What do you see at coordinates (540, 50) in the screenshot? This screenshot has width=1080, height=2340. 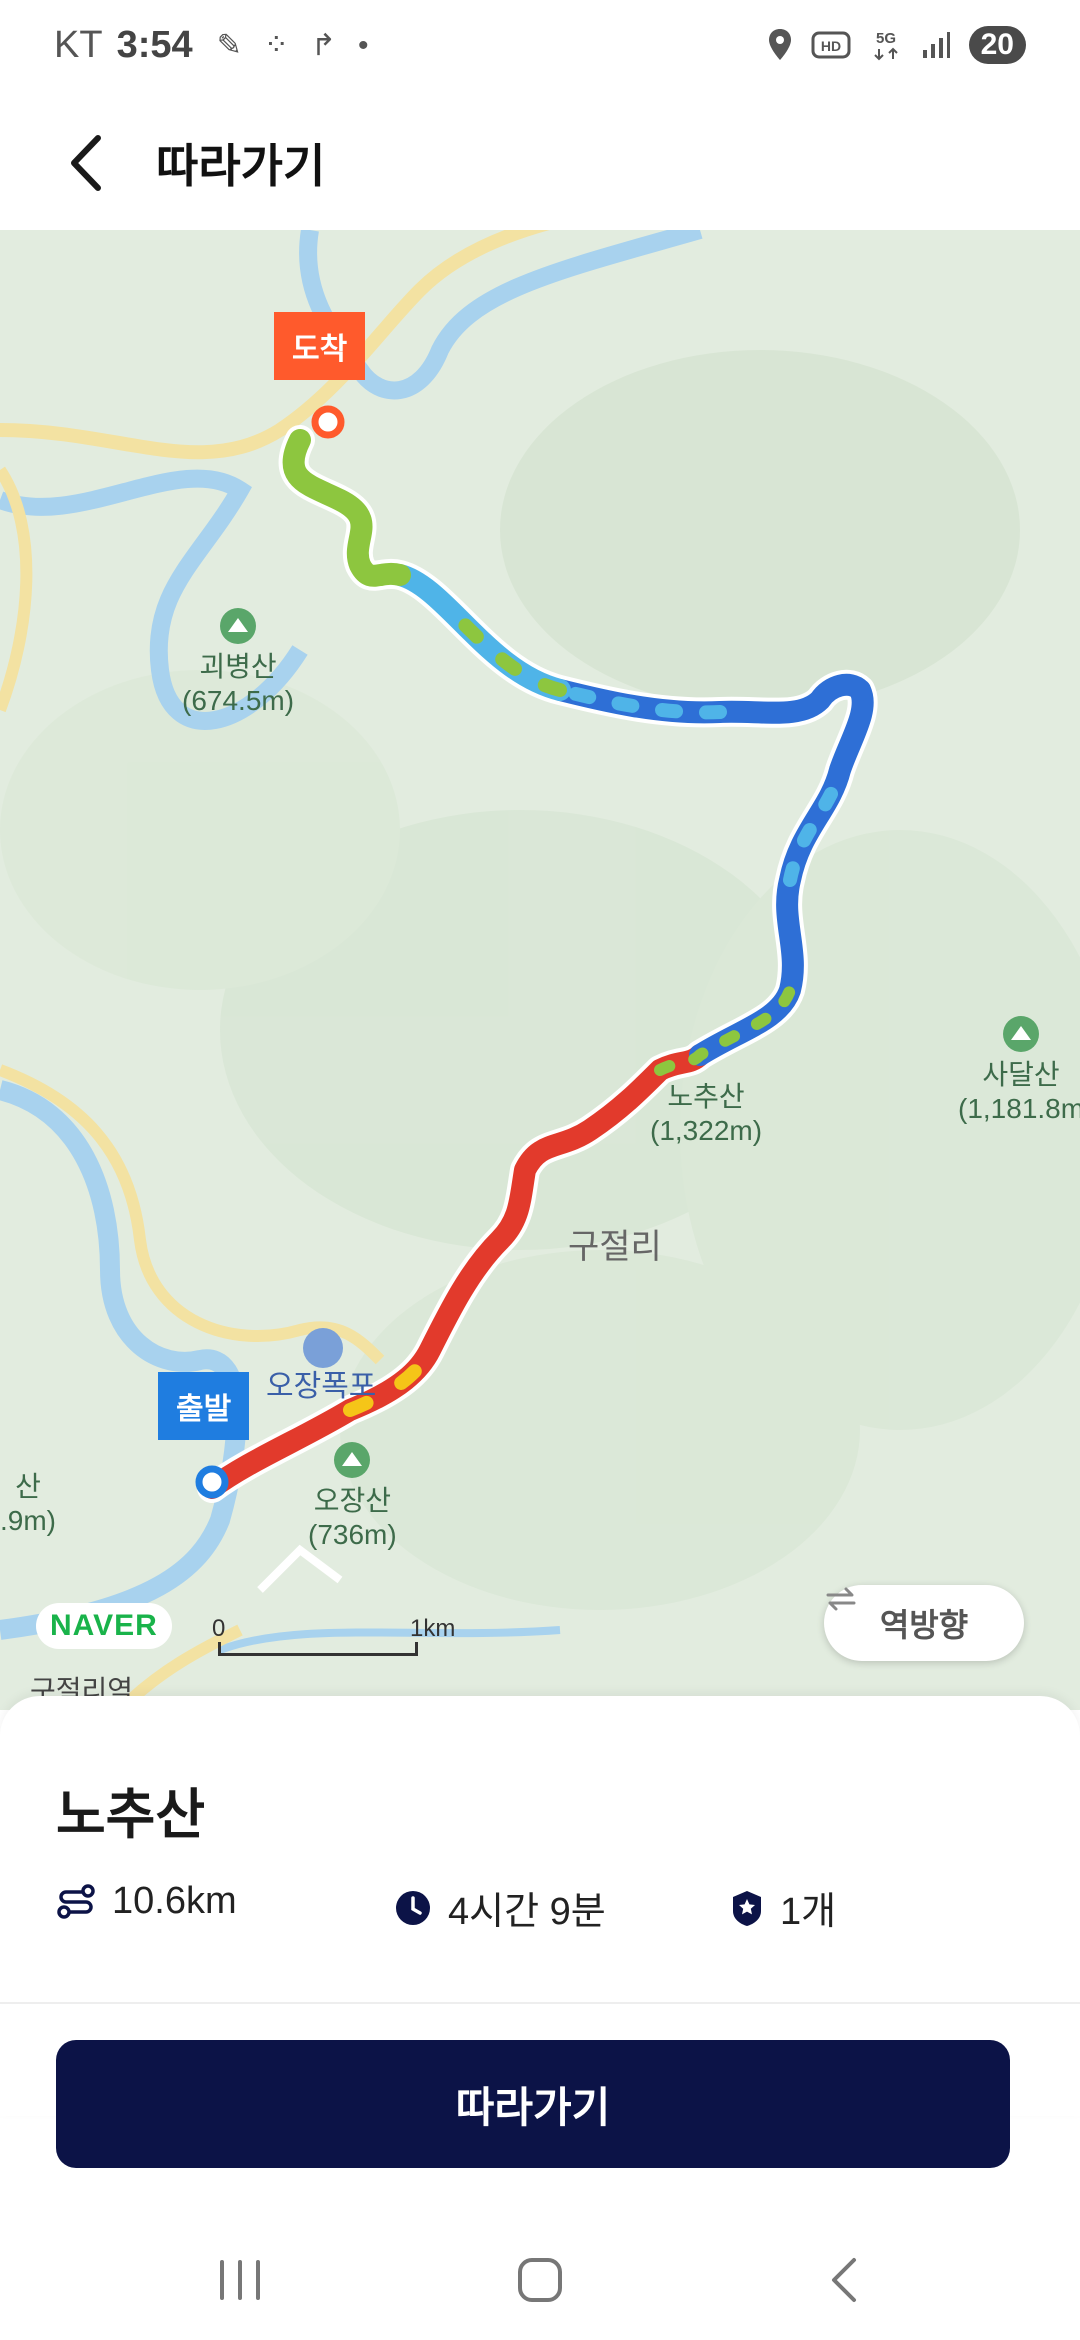 I see `status-bar: KT 3:54 ✎ ⁘ ↱ • HD 5G 20` at bounding box center [540, 50].